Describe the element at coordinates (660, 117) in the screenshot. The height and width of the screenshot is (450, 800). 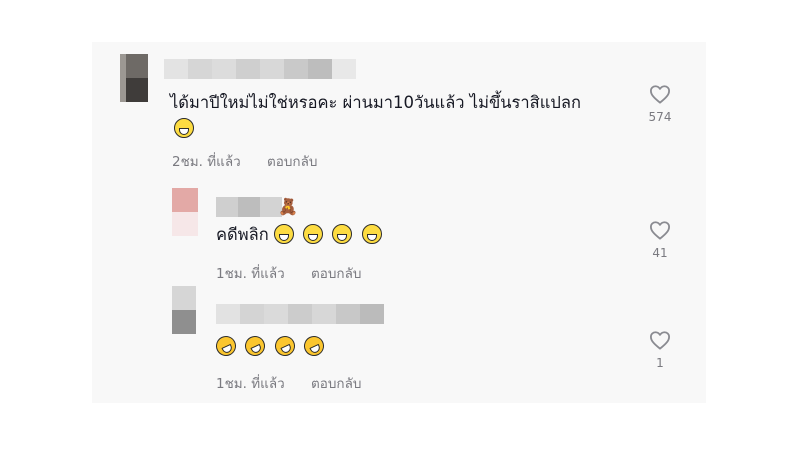
I see `like-count: 574` at that location.